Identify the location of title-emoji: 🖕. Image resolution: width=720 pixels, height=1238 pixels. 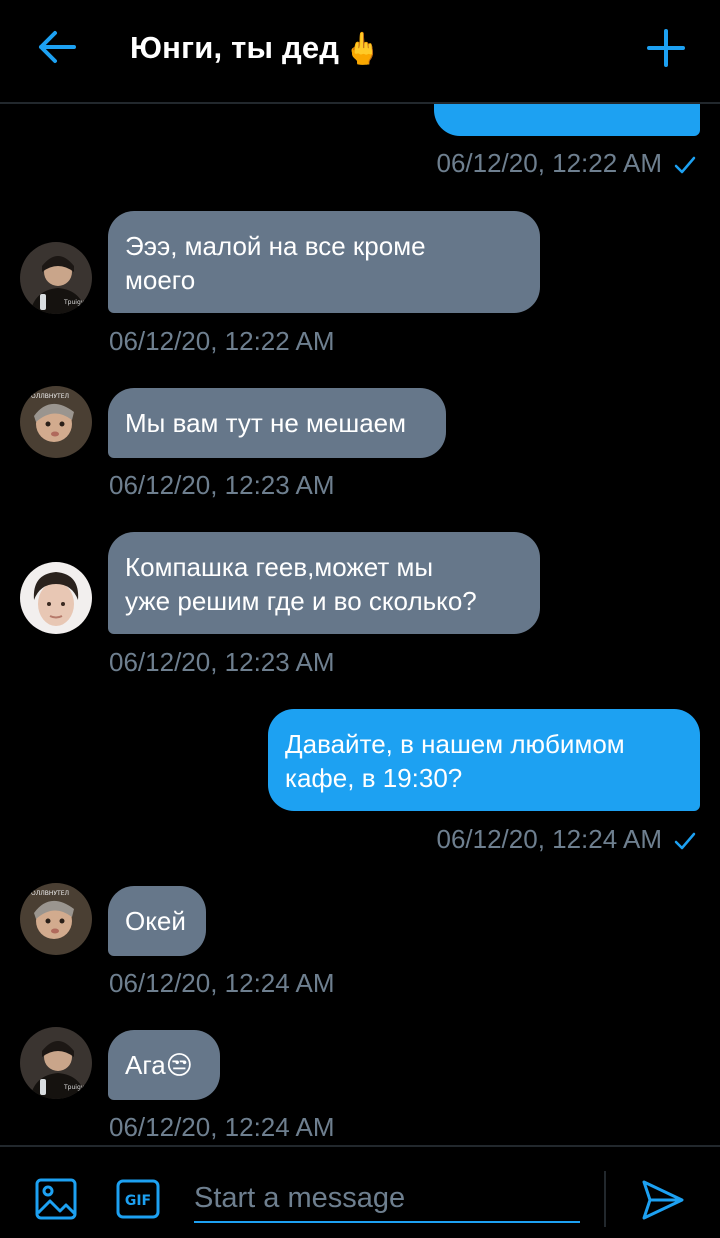
(362, 48).